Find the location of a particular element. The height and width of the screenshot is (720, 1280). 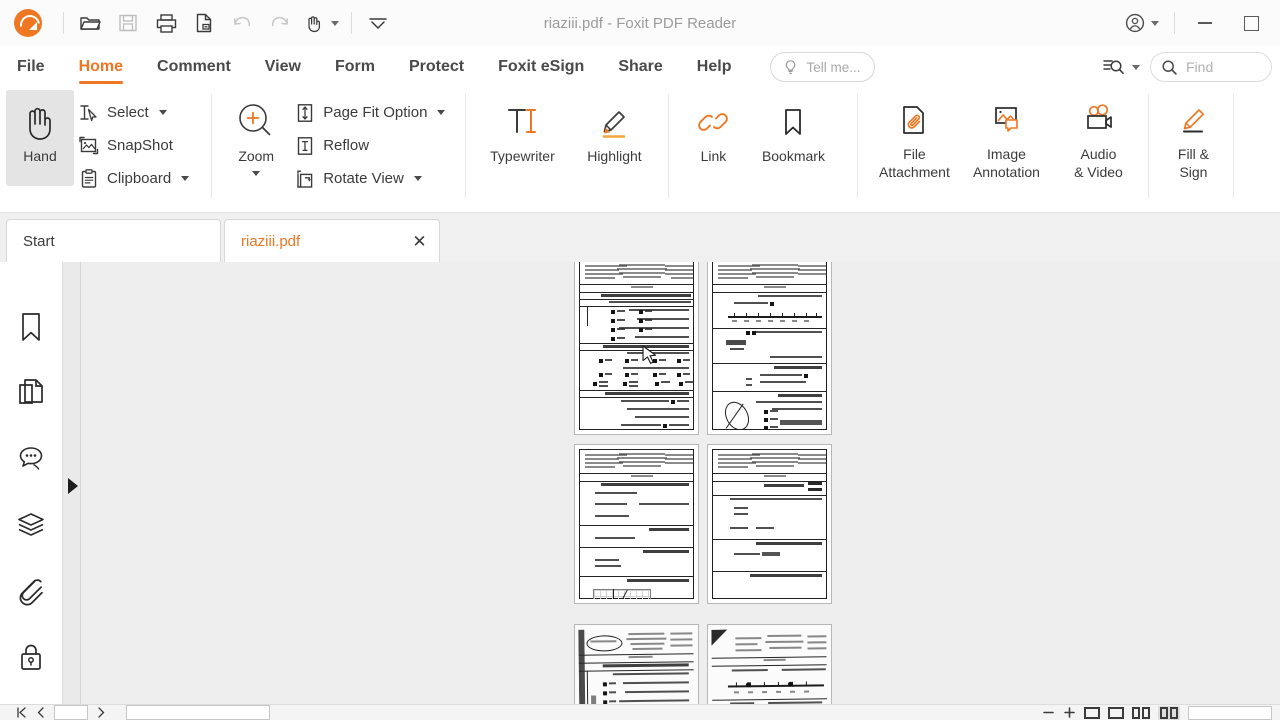

menu-tab-form: Form is located at coordinates (355, 67).